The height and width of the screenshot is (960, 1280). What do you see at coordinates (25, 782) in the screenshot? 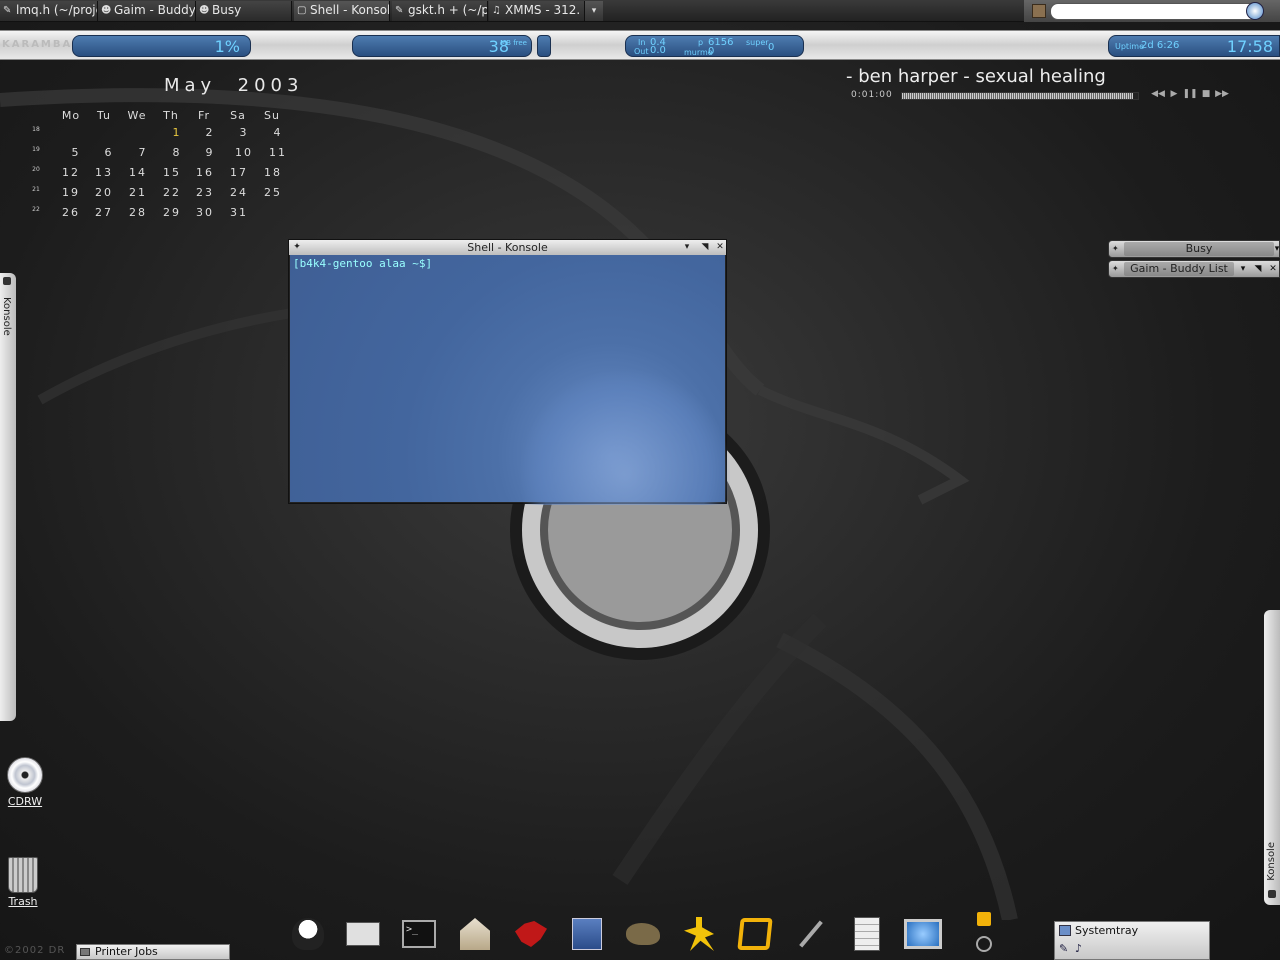
I see `desktop-icon-cdrw: CDRW` at bounding box center [25, 782].